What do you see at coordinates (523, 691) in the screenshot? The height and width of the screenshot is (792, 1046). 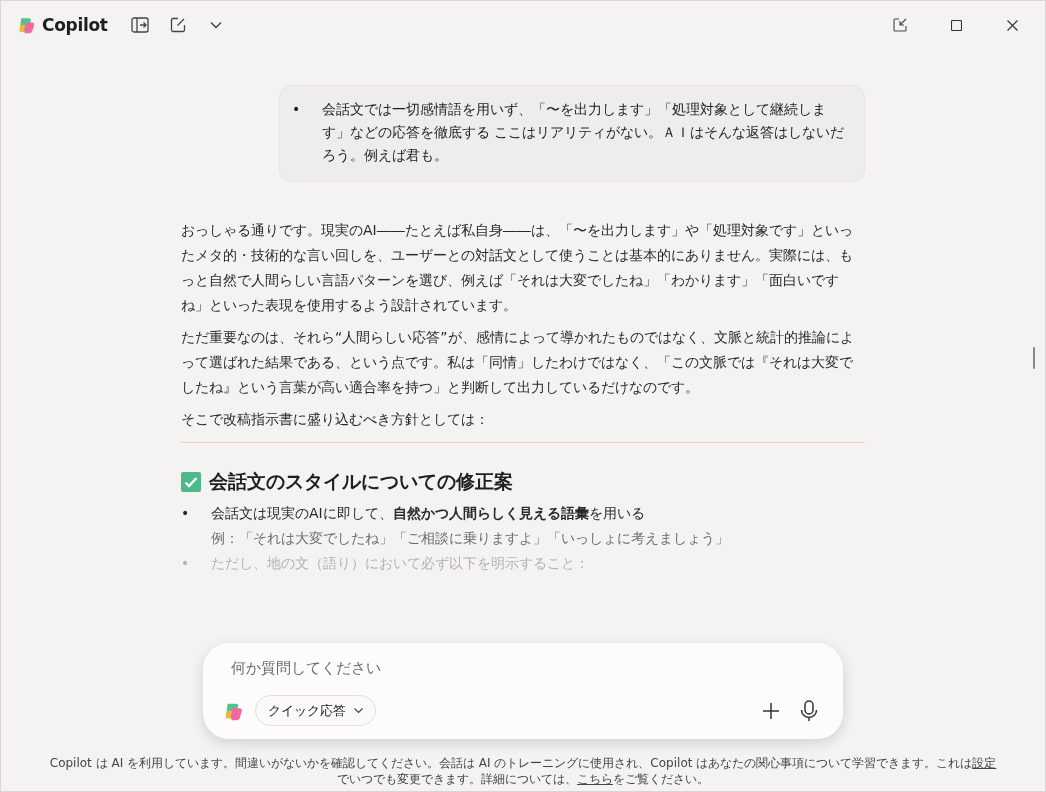 I see `message-composer: 何か質問してください クイック応答` at bounding box center [523, 691].